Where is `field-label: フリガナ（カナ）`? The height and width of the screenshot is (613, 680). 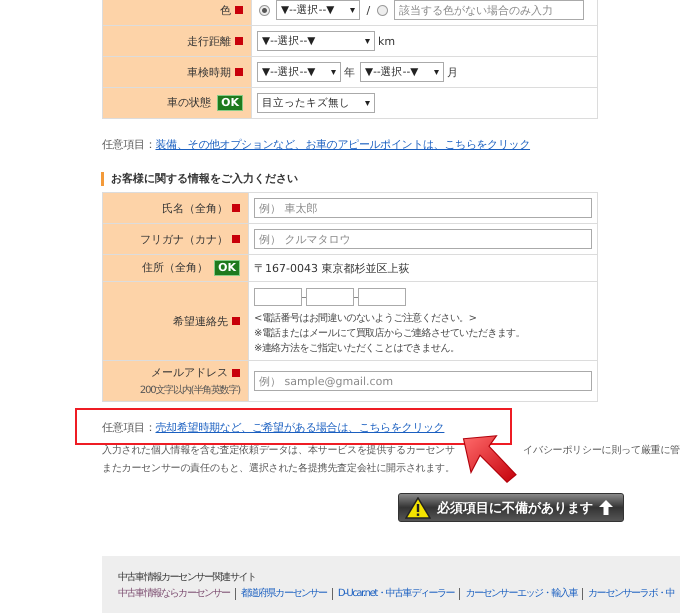
field-label: フリガナ（カナ） is located at coordinates (184, 239).